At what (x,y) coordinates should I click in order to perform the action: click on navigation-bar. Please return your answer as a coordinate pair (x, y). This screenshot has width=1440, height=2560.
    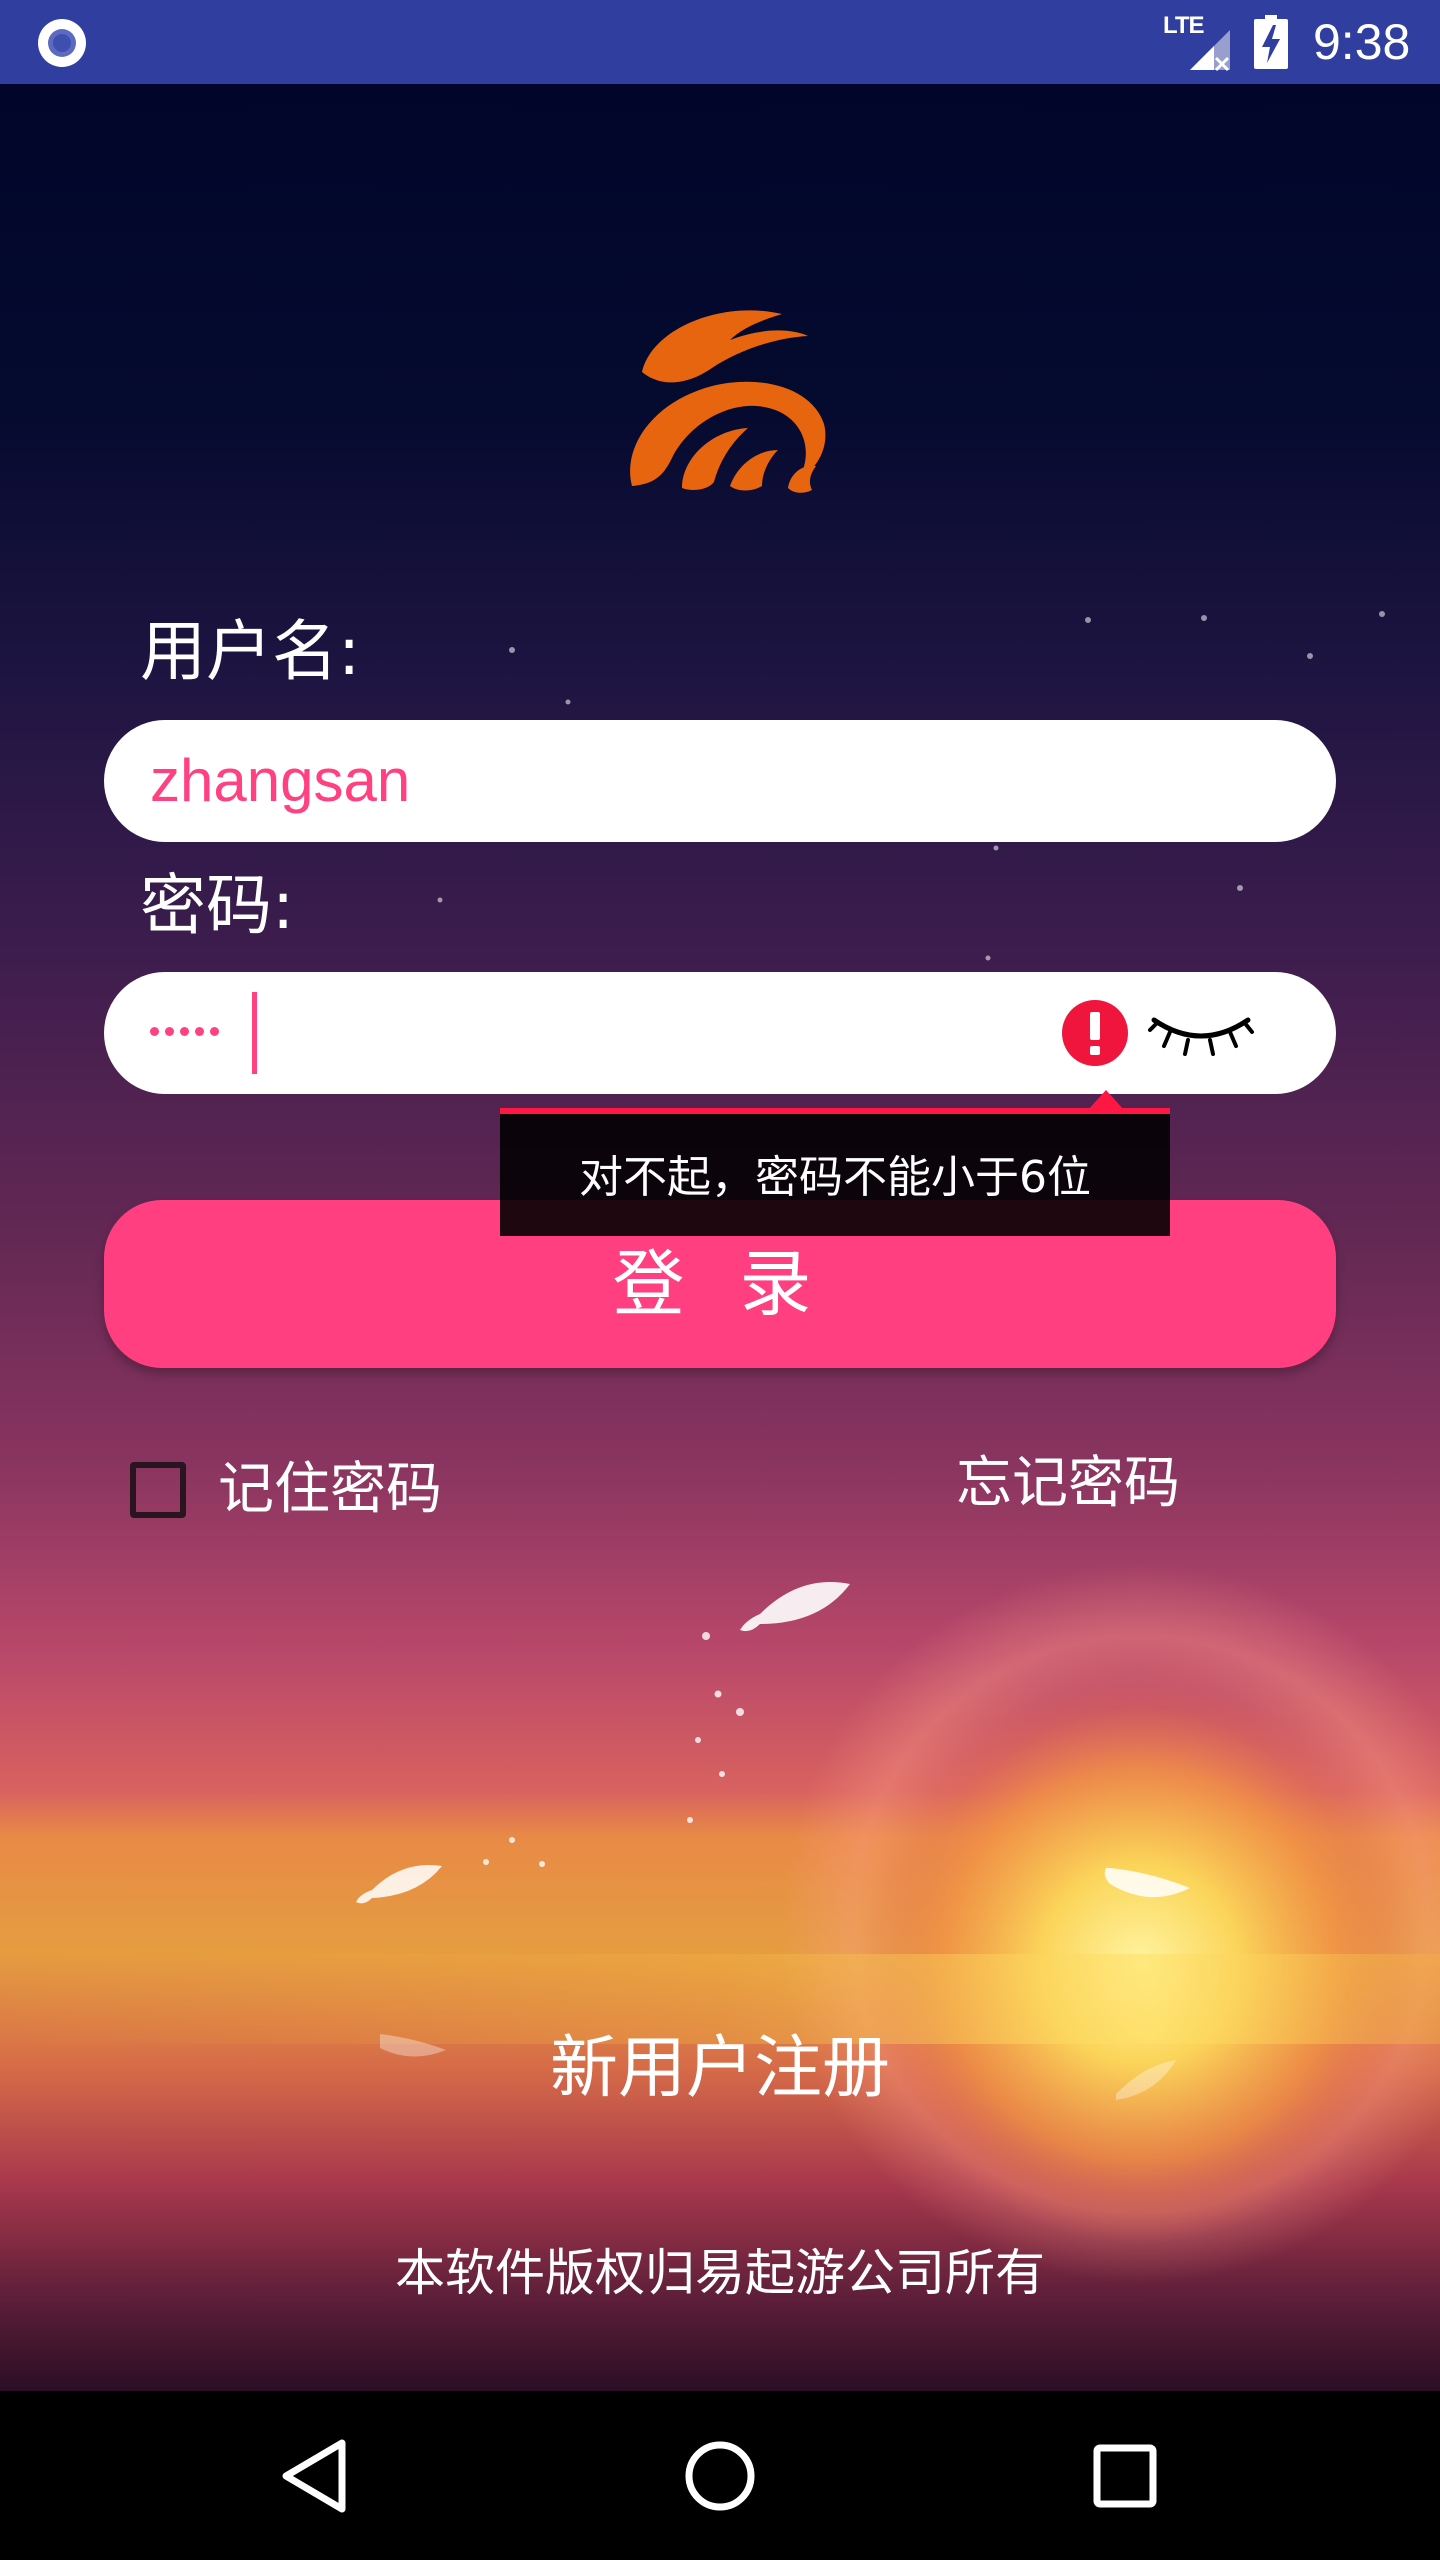
    Looking at the image, I should click on (720, 2475).